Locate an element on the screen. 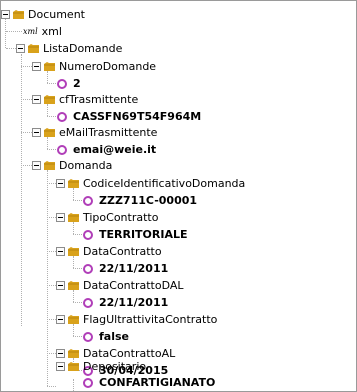 The image size is (357, 392). node-label: NumeroDomande is located at coordinates (108, 66).